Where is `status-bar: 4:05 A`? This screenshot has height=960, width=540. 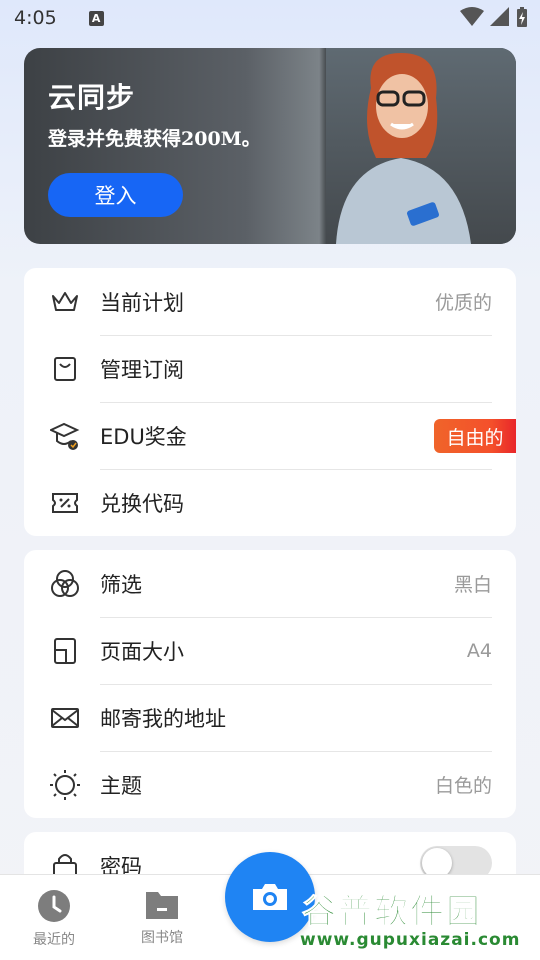 status-bar: 4:05 A is located at coordinates (270, 18).